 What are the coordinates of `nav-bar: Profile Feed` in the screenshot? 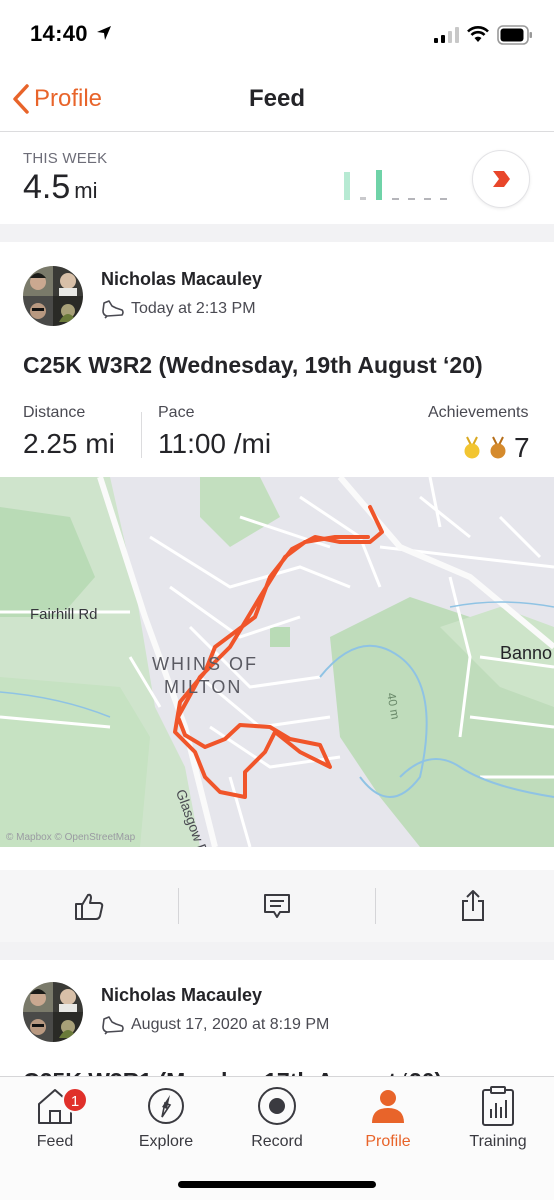 It's located at (277, 101).